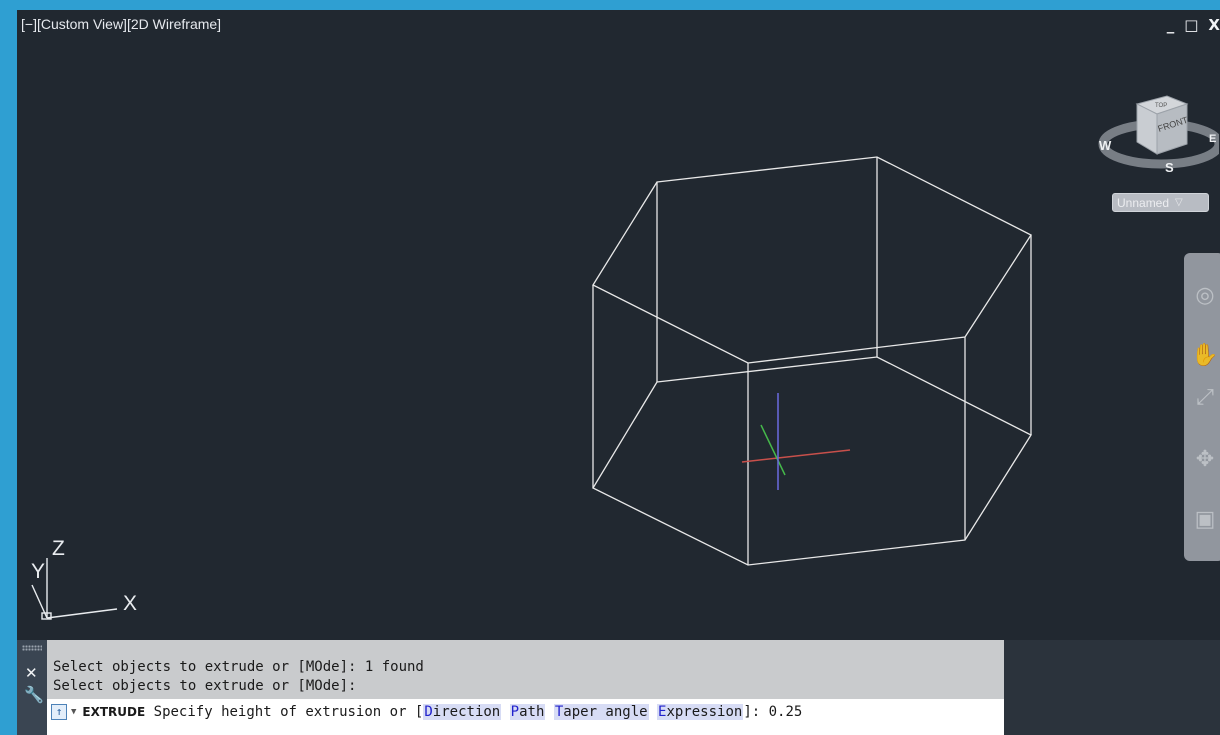  Describe the element at coordinates (1105, 145) in the screenshot. I see `compass-west: W` at that location.